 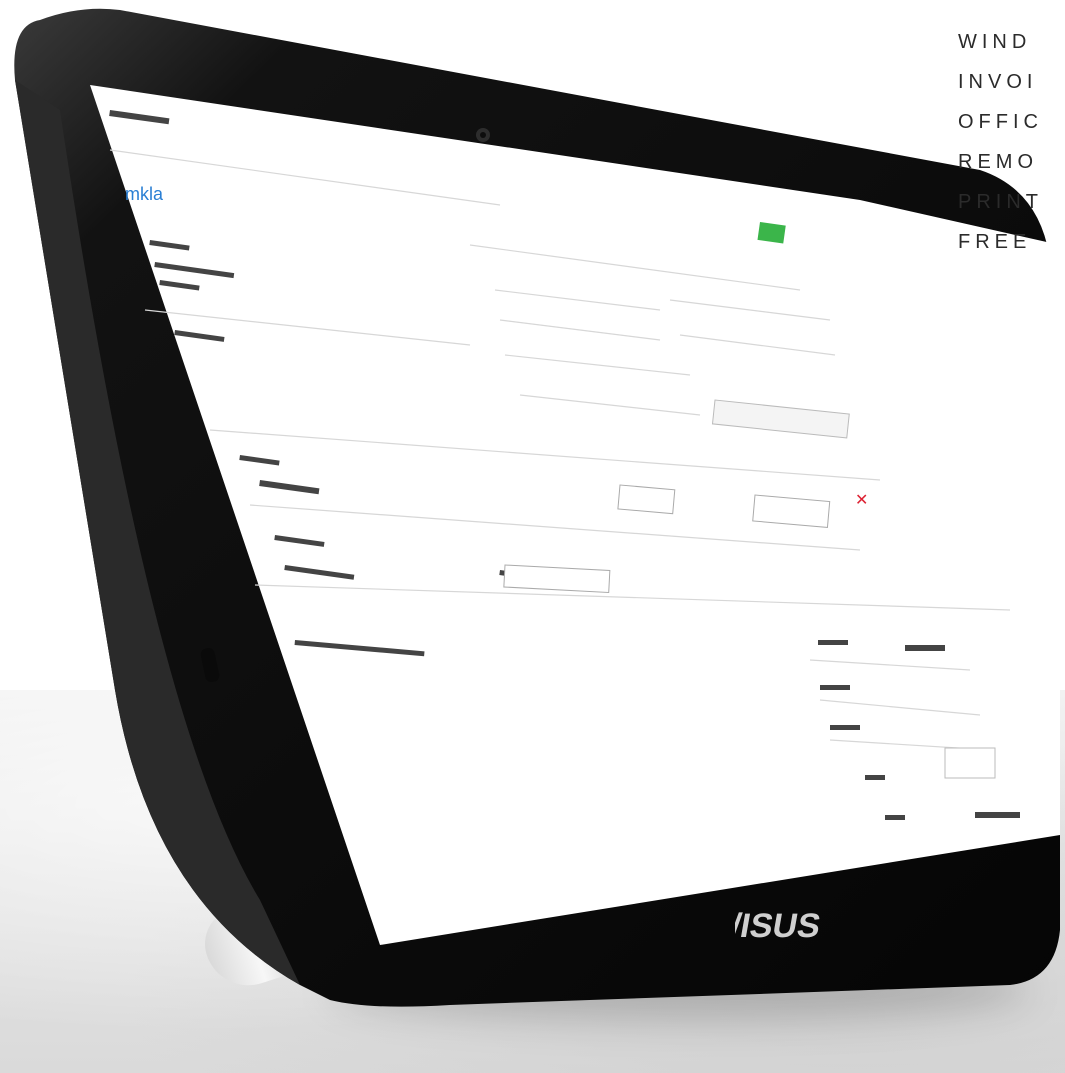 What do you see at coordinates (1000, 202) in the screenshot?
I see `tagline-item: PRINT` at bounding box center [1000, 202].